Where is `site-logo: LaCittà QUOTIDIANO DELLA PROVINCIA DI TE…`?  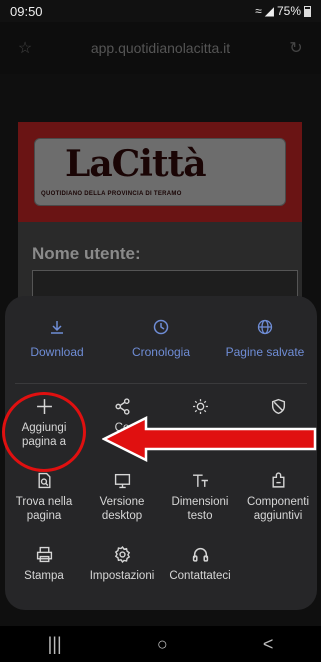
site-logo: LaCittà QUOTIDIANO DELLA PROVINCIA DI TE… is located at coordinates (160, 172).